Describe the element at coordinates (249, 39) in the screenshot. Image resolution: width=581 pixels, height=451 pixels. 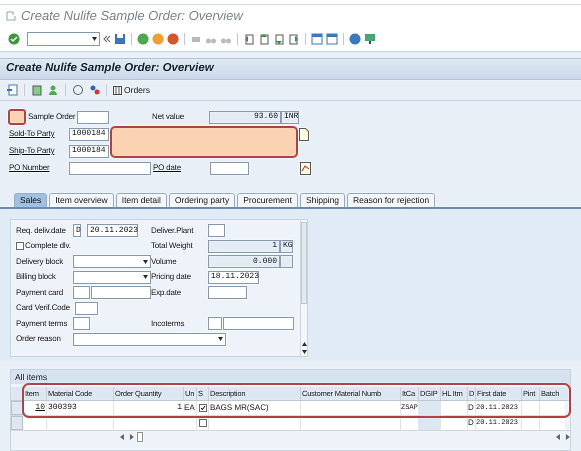
I see `first-page-icon` at that location.